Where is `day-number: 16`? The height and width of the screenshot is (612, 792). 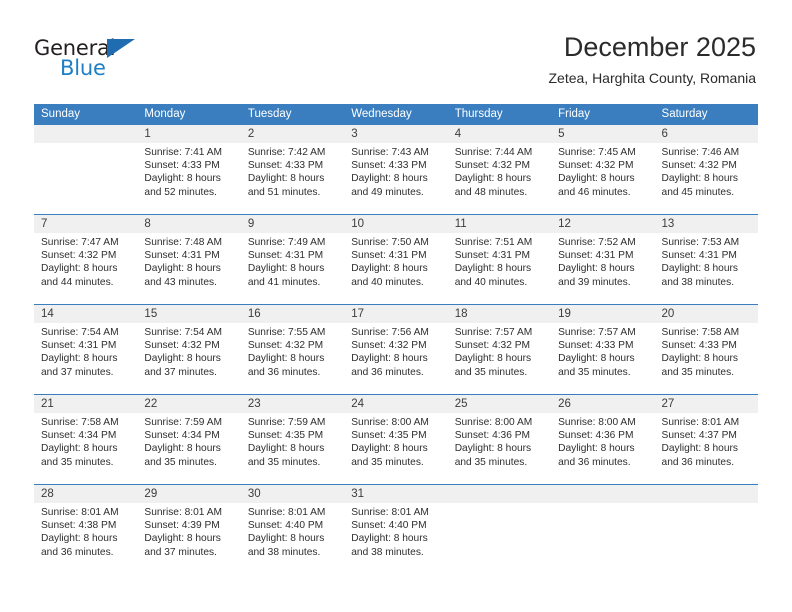 day-number: 16 is located at coordinates (254, 314).